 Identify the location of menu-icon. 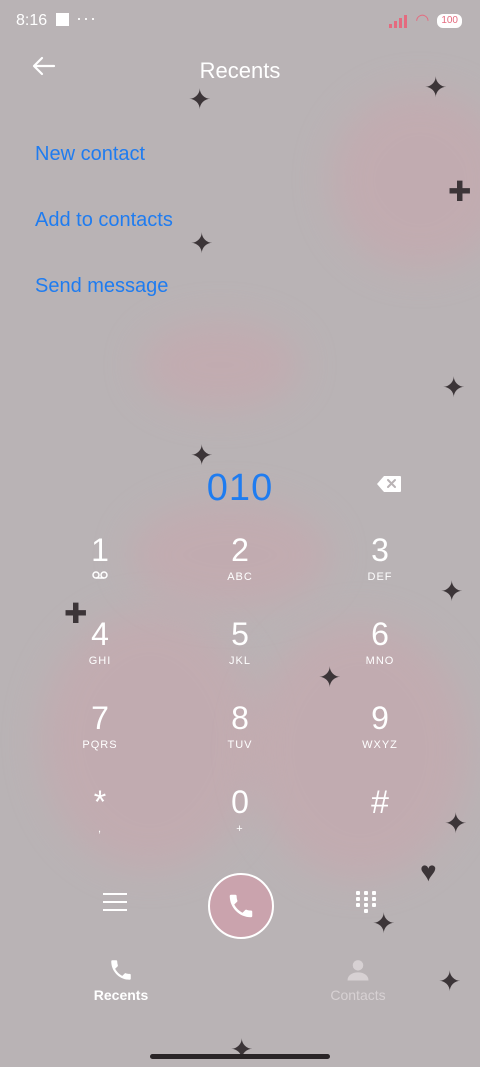
(115, 903).